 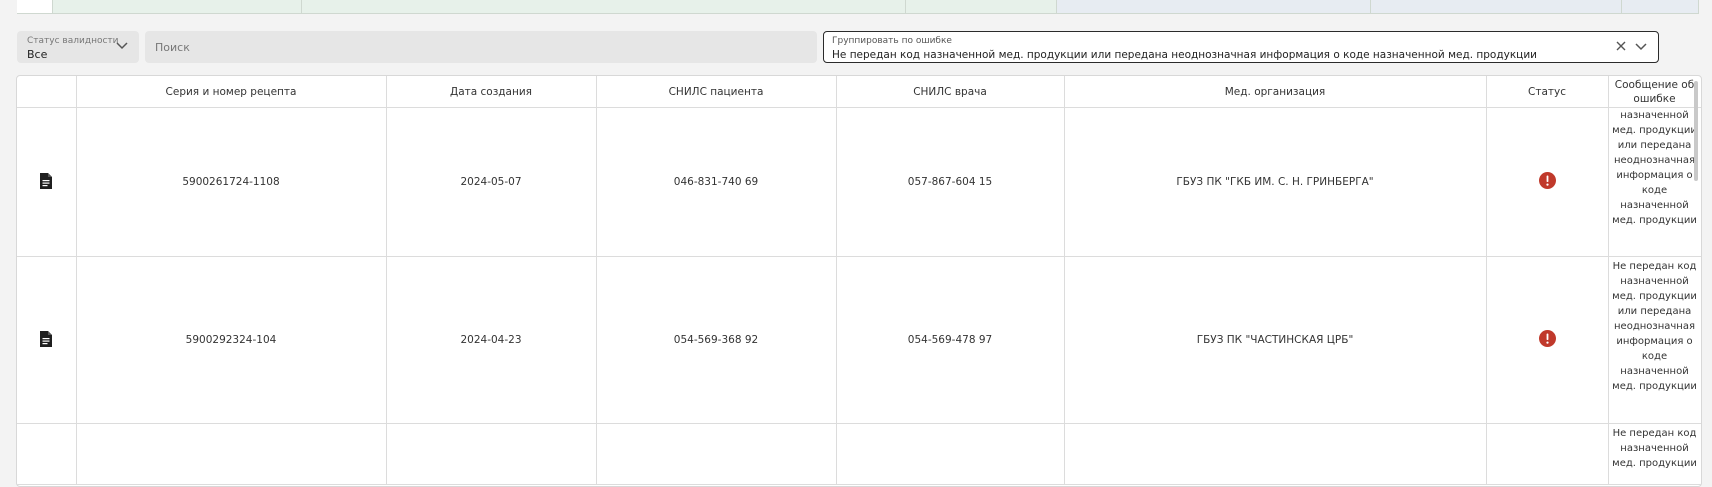 What do you see at coordinates (716, 92) in the screenshot?
I see `column-header-patient-snils: СНИЛС пациента` at bounding box center [716, 92].